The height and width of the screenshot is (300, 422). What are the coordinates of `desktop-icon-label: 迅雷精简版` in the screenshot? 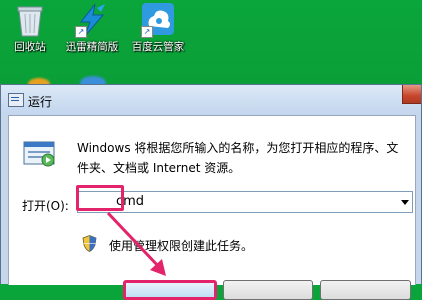 It's located at (92, 47).